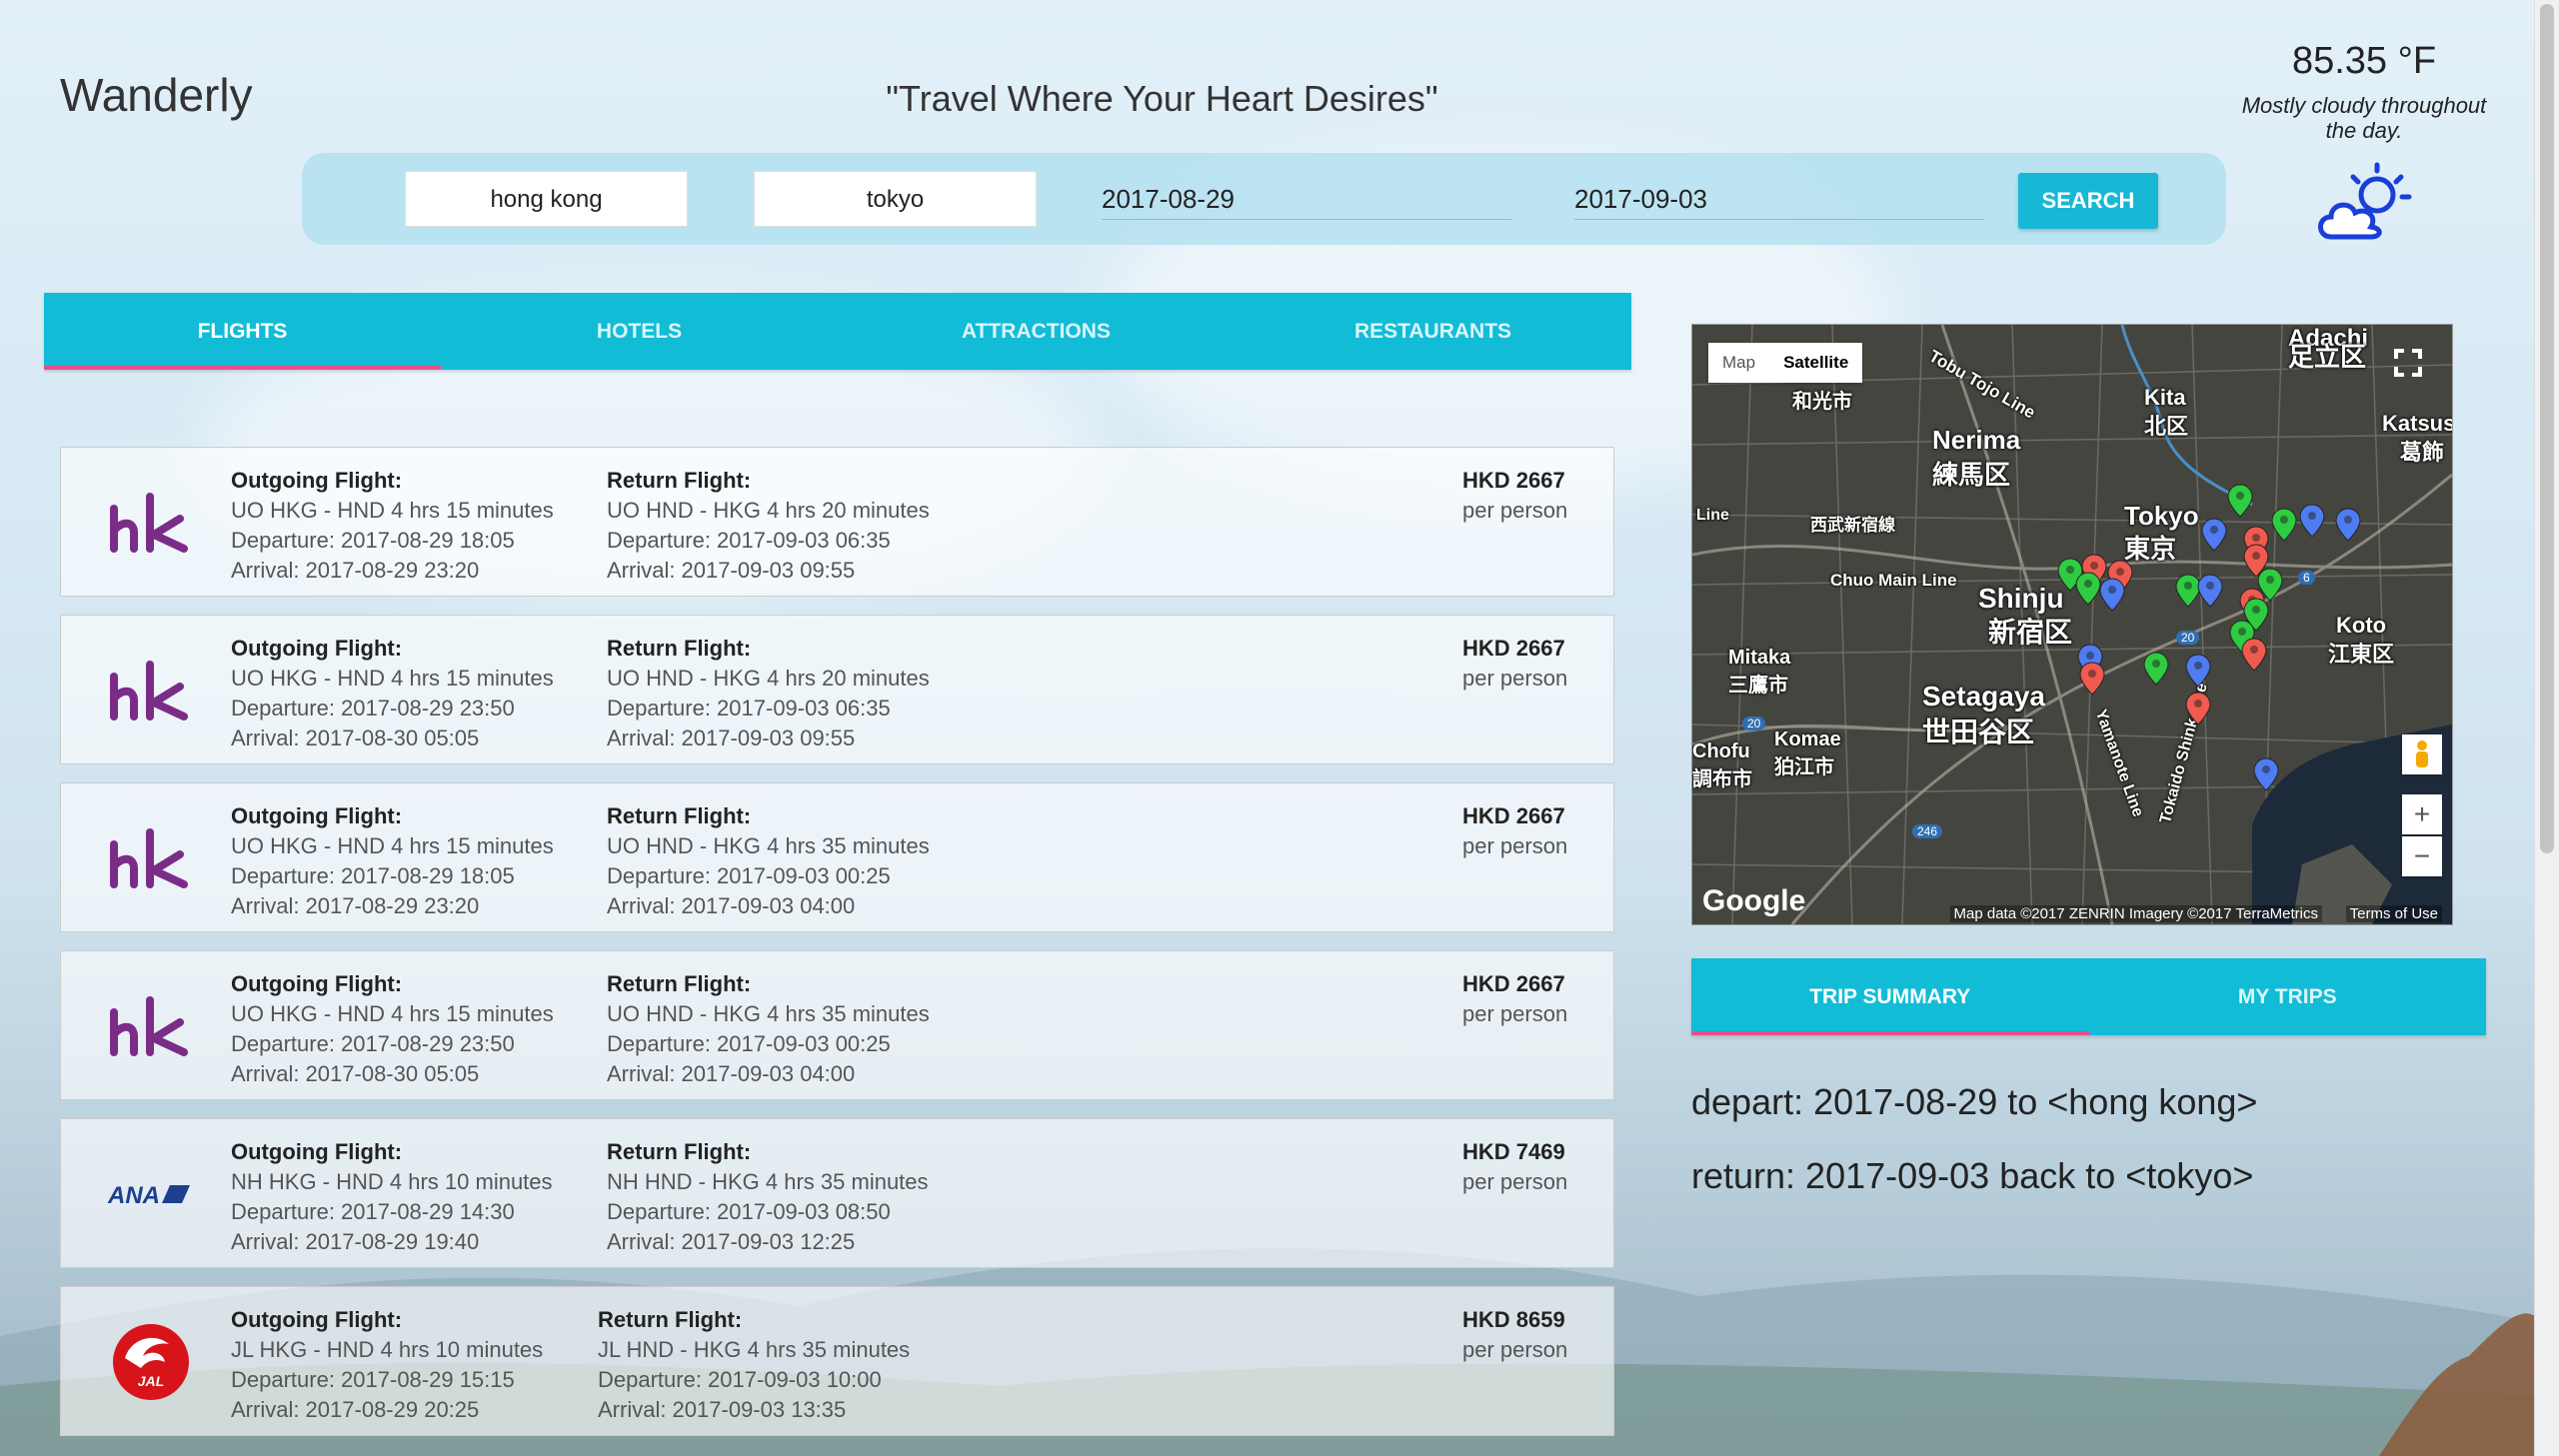 This screenshot has height=1456, width=2559. Describe the element at coordinates (1306, 199) in the screenshot. I see `depart-date-field: 2017-08-29` at that location.